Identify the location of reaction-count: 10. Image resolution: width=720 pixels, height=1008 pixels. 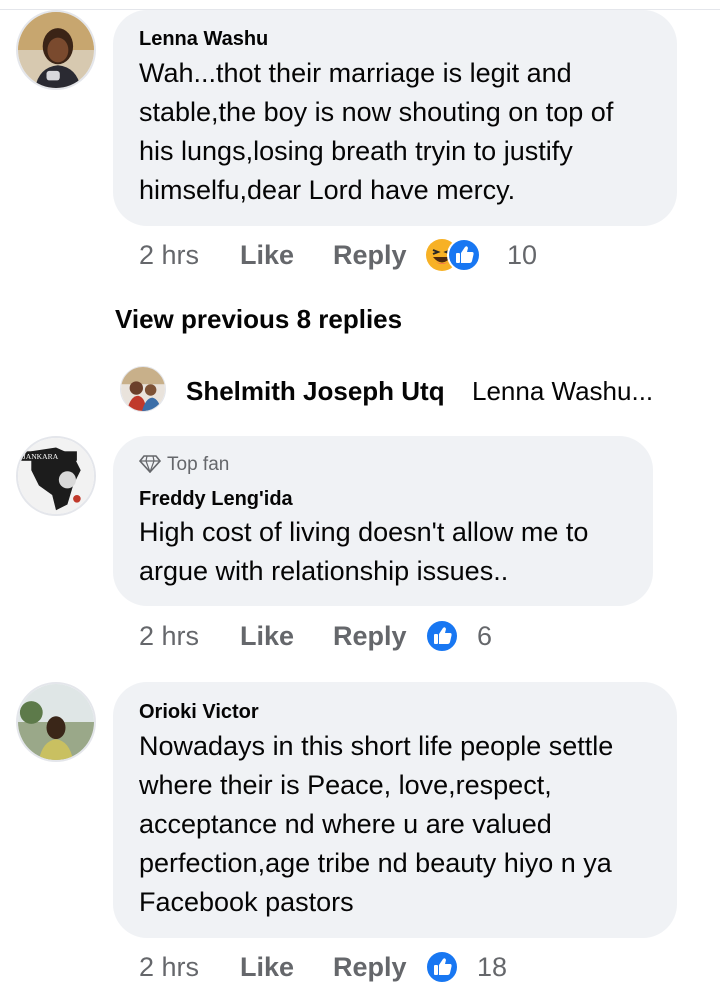
(522, 255).